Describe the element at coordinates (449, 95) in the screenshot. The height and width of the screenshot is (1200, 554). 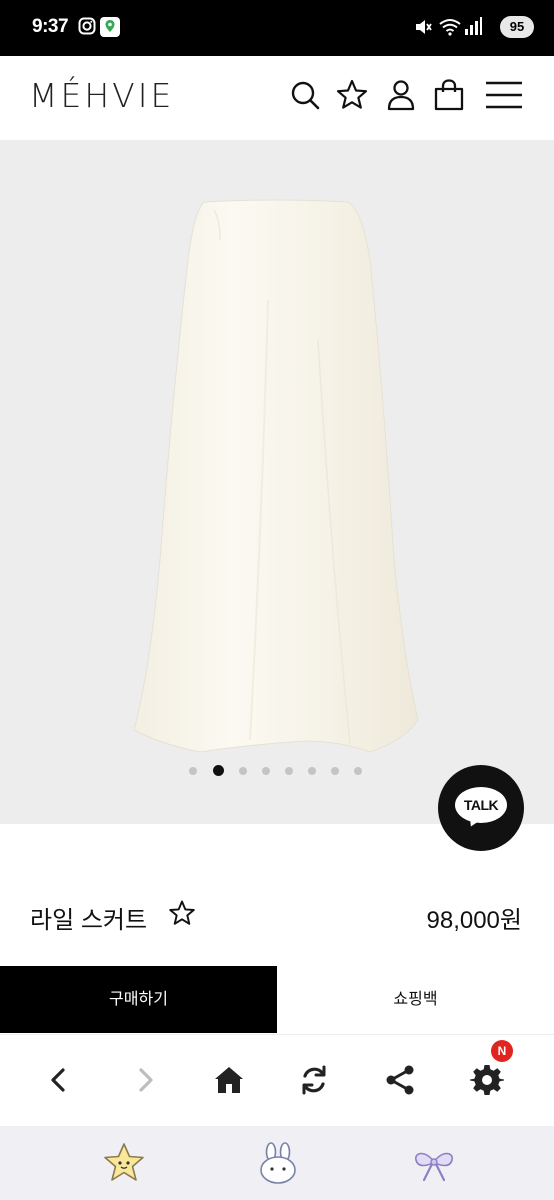
I see `shopping-bag-icon` at that location.